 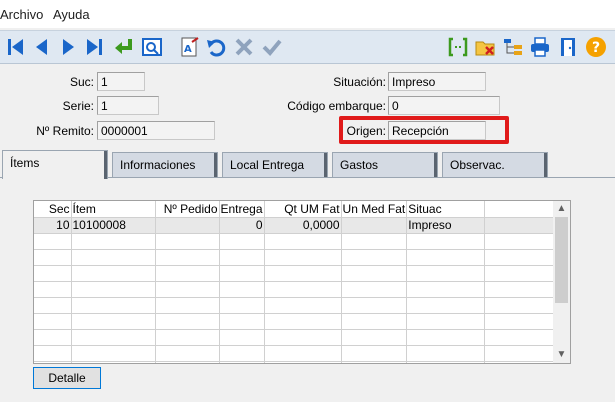 What do you see at coordinates (540, 47) in the screenshot?
I see `printer-icon` at bounding box center [540, 47].